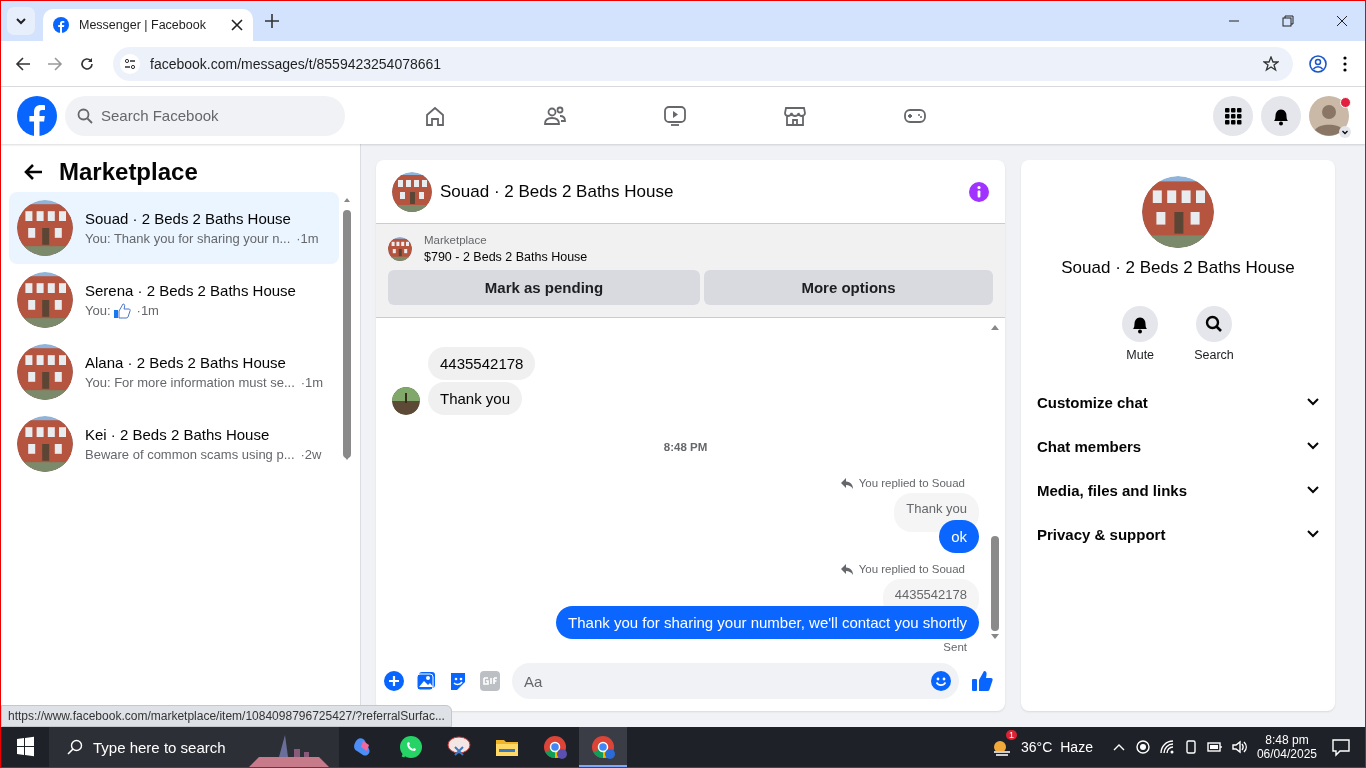 Image resolution: width=1366 pixels, height=768 pixels. Describe the element at coordinates (87, 63) in the screenshot. I see `reload-icon` at that location.